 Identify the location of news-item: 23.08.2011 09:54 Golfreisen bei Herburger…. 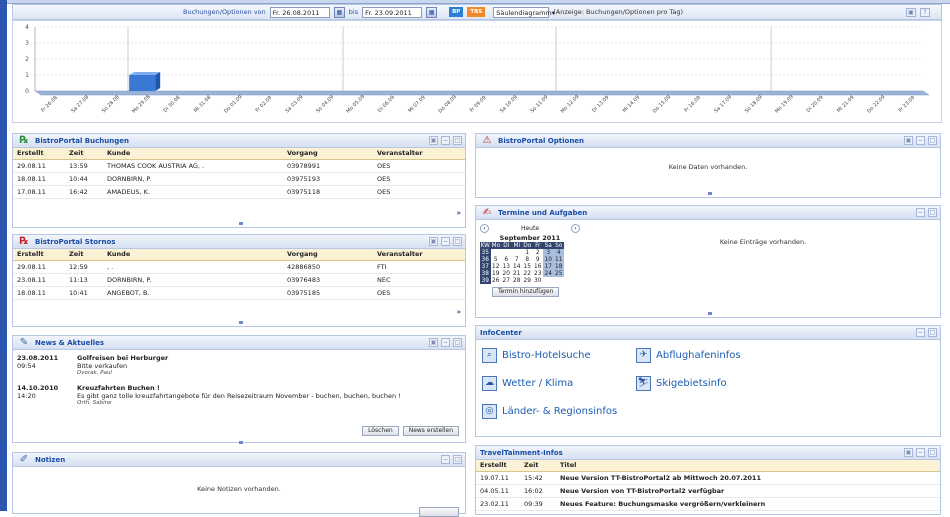
(239, 365).